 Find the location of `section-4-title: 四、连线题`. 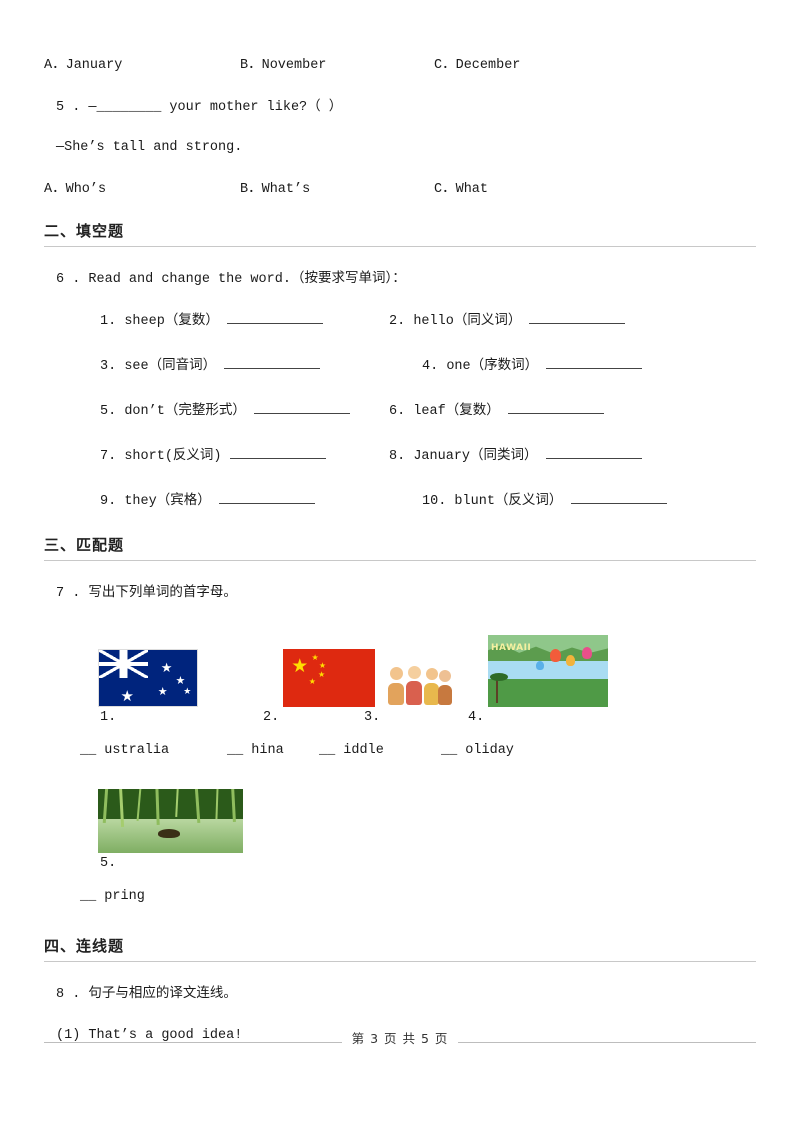

section-4-title: 四、连线题 is located at coordinates (84, 946).